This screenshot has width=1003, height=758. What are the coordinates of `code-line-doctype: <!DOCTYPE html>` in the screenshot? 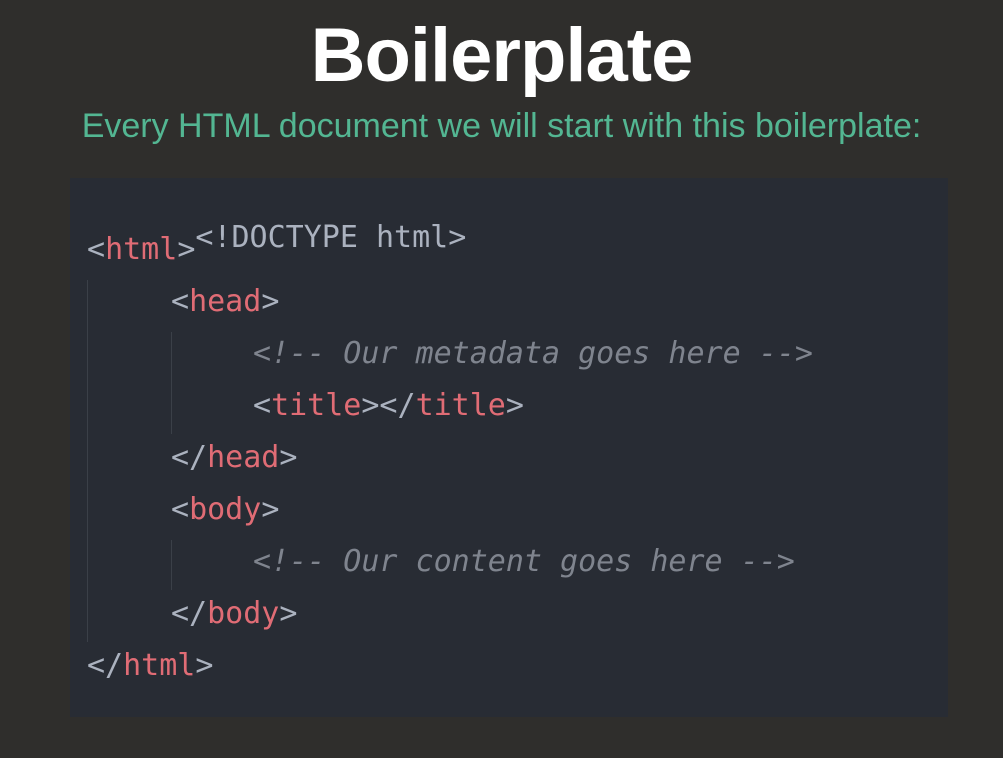 It's located at (276, 216).